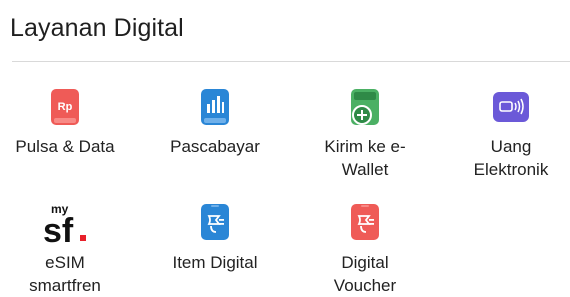 This screenshot has height=297, width=570. Describe the element at coordinates (215, 222) in the screenshot. I see `item-digital-icon` at that location.